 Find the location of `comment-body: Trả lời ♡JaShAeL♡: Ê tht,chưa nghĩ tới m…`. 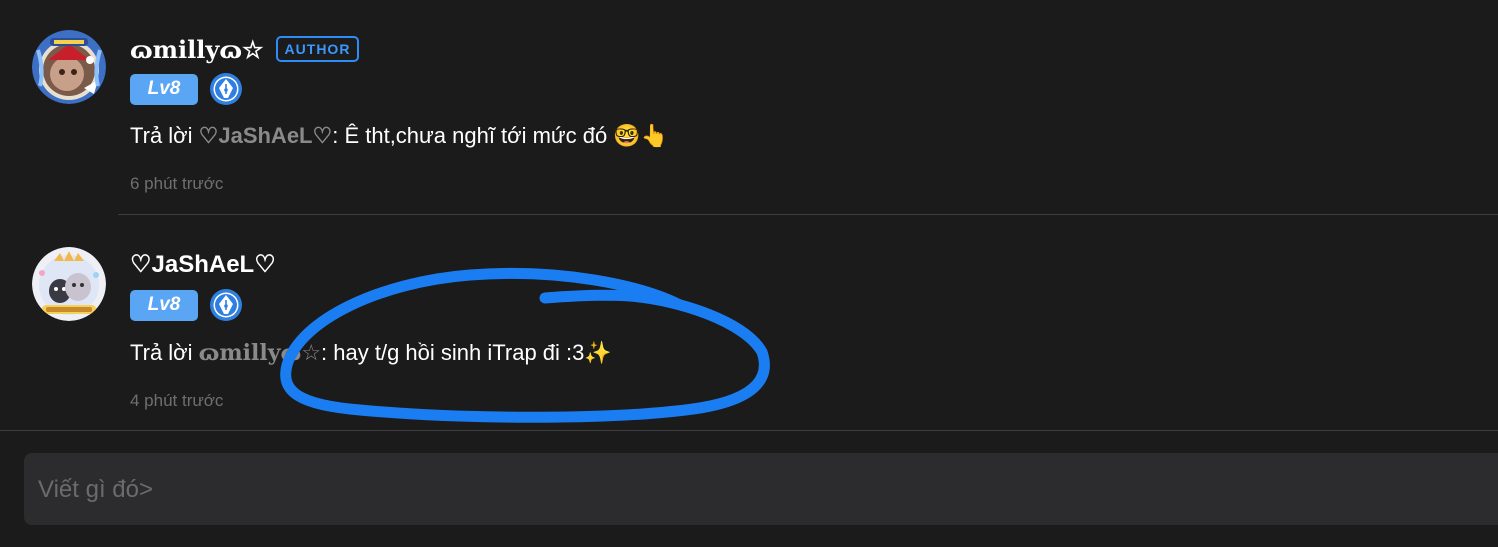

comment-body: Trả lời ♡JaShAeL♡: Ê tht,chưa nghĩ tới m… is located at coordinates (399, 136).